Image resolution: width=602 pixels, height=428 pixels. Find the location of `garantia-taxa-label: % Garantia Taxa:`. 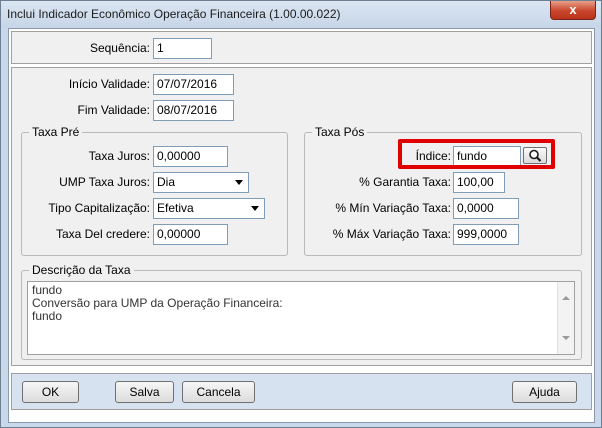

garantia-taxa-label: % Garantia Taxa: is located at coordinates (405, 182).